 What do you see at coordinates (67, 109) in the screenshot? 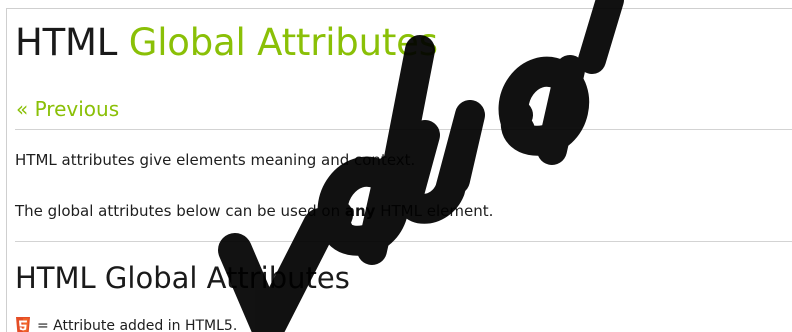
I see `previous-link: « Previous` at bounding box center [67, 109].